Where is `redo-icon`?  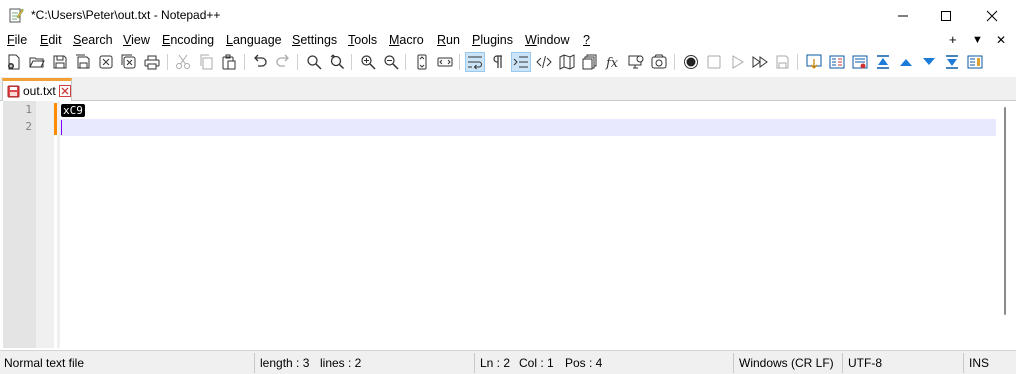
redo-icon is located at coordinates (283, 62).